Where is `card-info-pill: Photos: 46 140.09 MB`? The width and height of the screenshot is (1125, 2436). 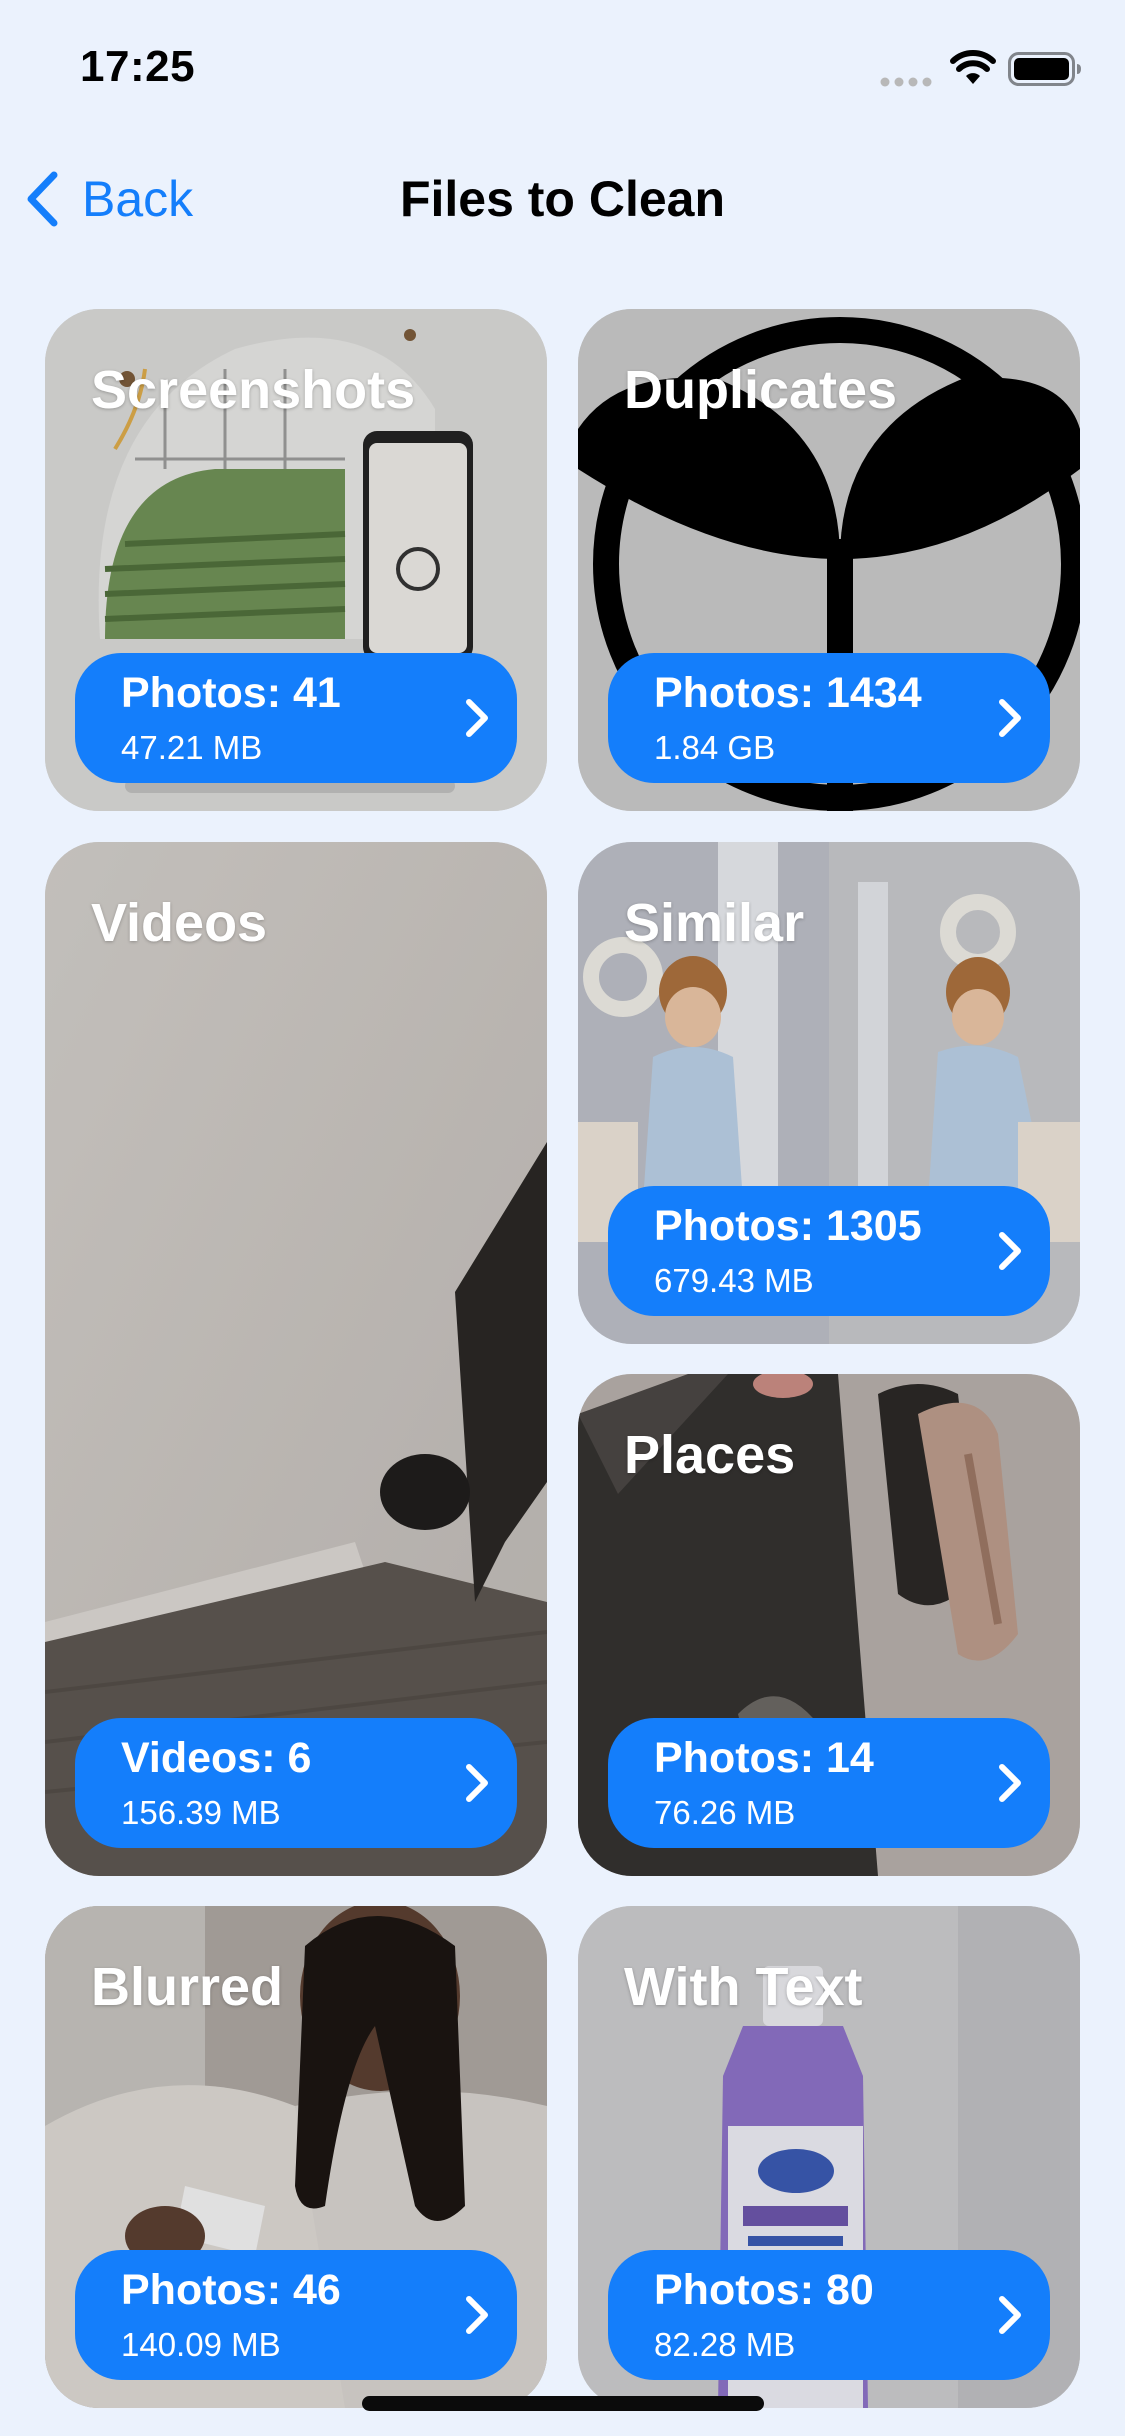
card-info-pill: Photos: 46 140.09 MB is located at coordinates (296, 2315).